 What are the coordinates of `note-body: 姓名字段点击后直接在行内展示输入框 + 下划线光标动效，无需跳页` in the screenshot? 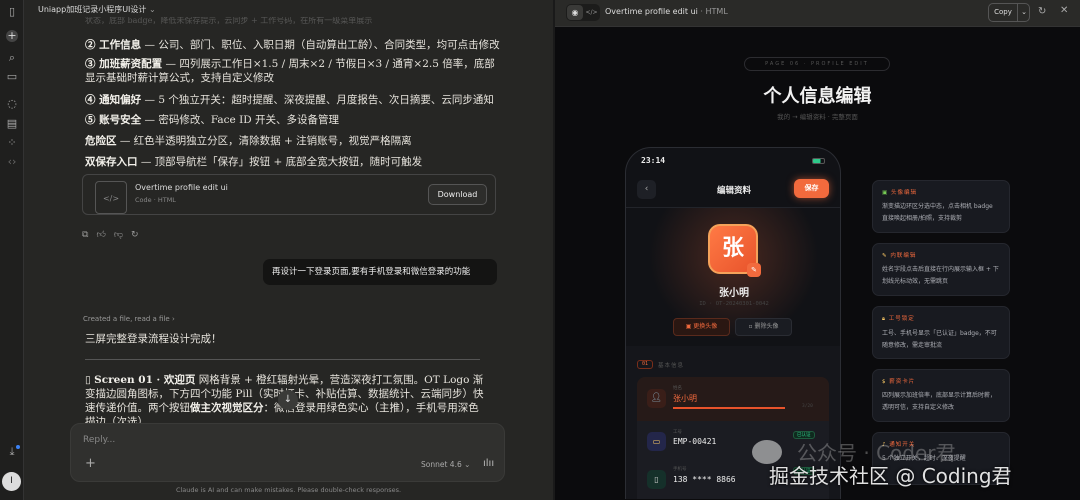 It's located at (940, 275).